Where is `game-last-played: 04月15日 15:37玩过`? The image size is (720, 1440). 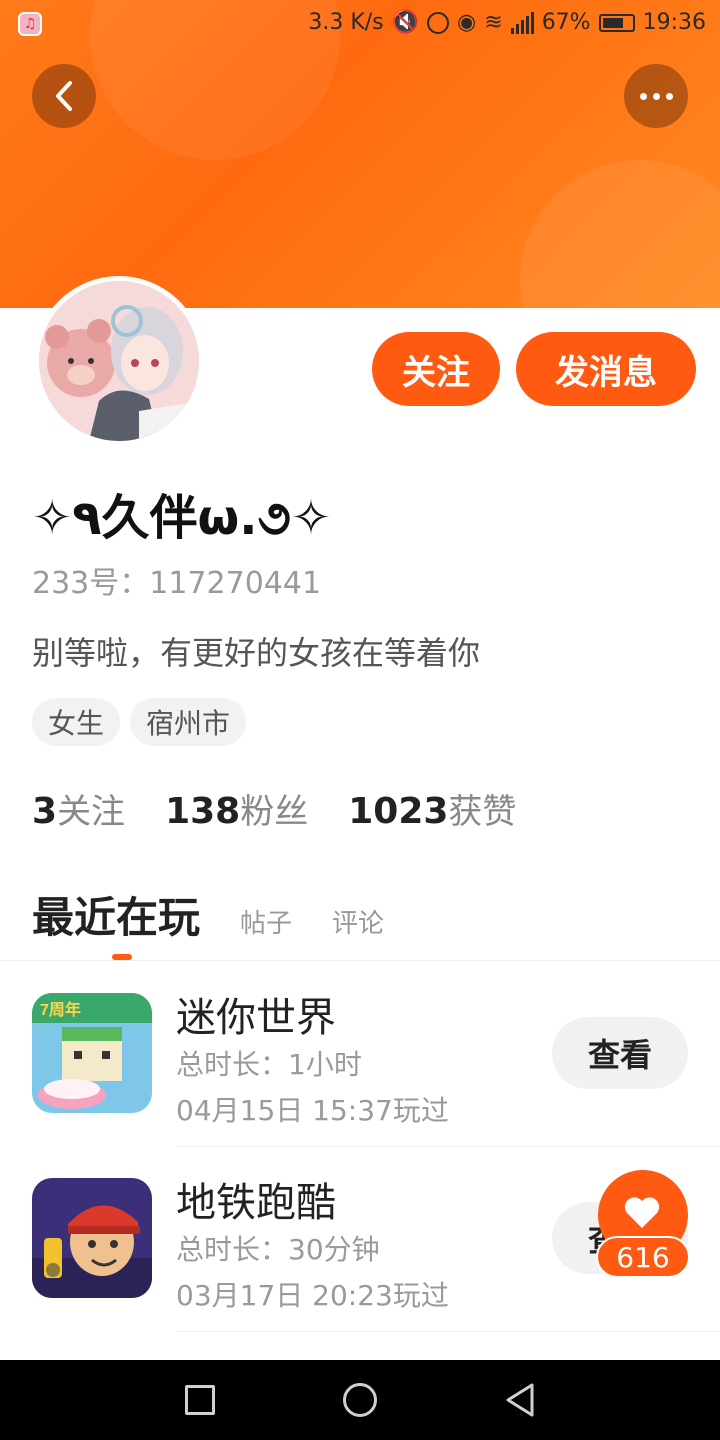 game-last-played: 04月15日 15:37玩过 is located at coordinates (312, 1110).